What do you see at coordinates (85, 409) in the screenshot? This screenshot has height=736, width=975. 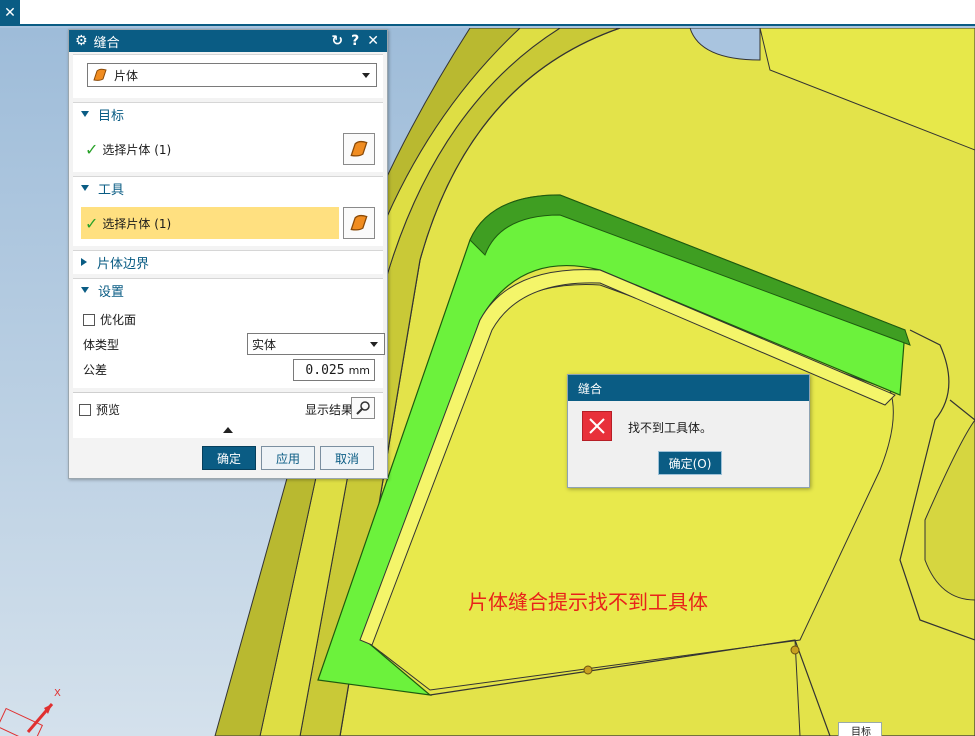 I see `preview-checkbox` at bounding box center [85, 409].